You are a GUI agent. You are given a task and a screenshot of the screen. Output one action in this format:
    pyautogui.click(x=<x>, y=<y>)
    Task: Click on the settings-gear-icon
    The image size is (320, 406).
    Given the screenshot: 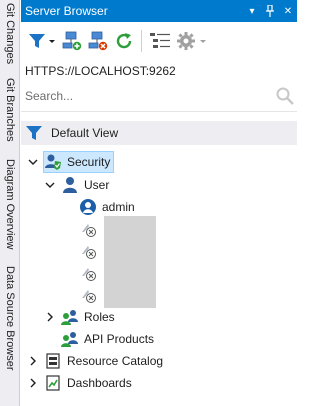 What is the action you would take?
    pyautogui.click(x=191, y=41)
    